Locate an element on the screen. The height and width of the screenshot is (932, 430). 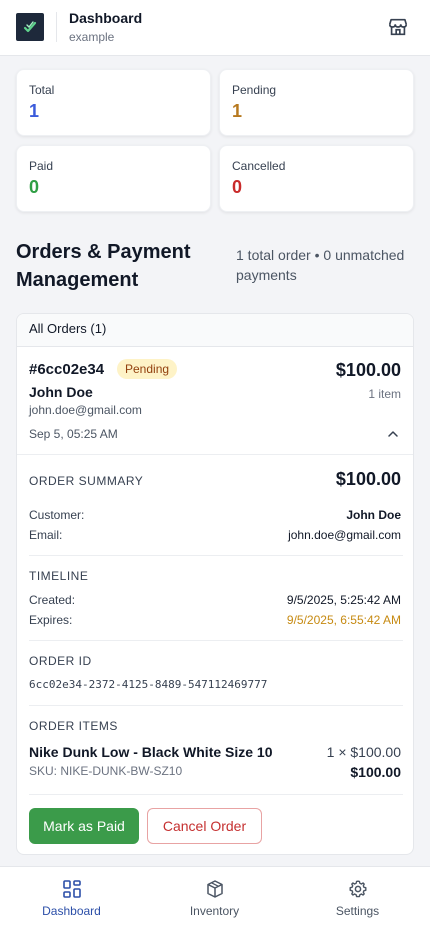
page-subtitle: example is located at coordinates (92, 37).